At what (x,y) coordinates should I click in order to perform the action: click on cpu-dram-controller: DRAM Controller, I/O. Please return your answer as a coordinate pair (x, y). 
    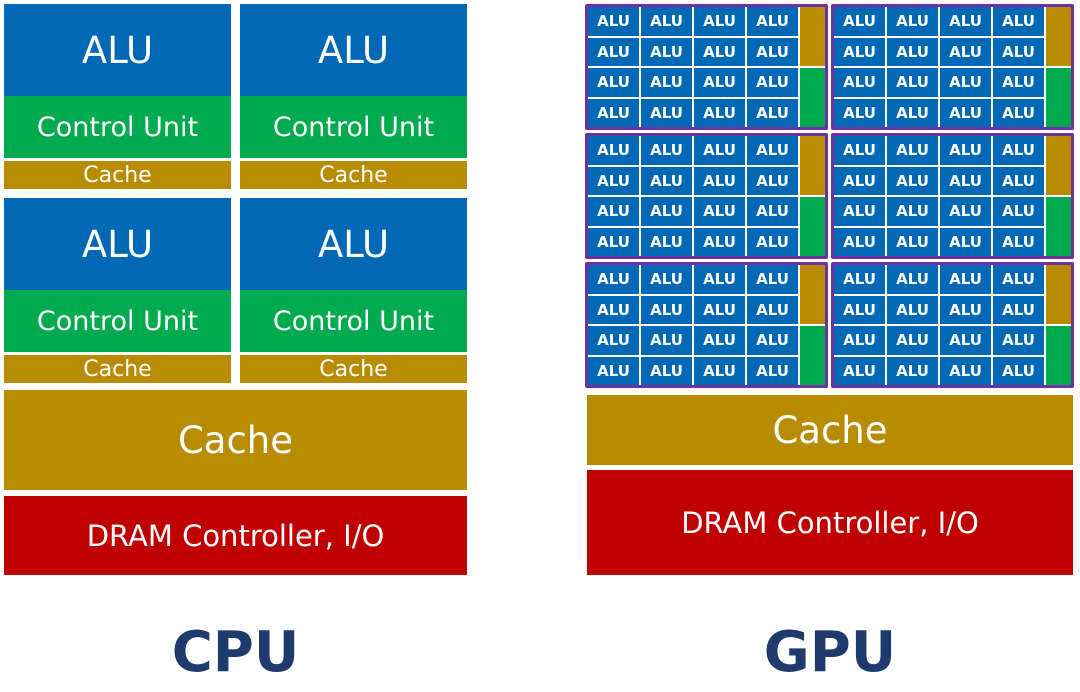
    Looking at the image, I should click on (235, 535).